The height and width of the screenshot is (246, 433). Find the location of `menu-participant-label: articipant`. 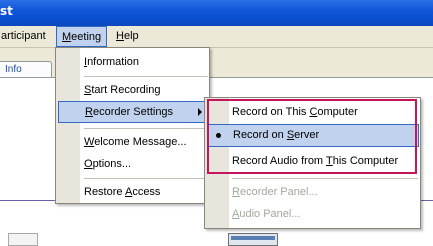

menu-participant-label: articipant is located at coordinates (23, 36).